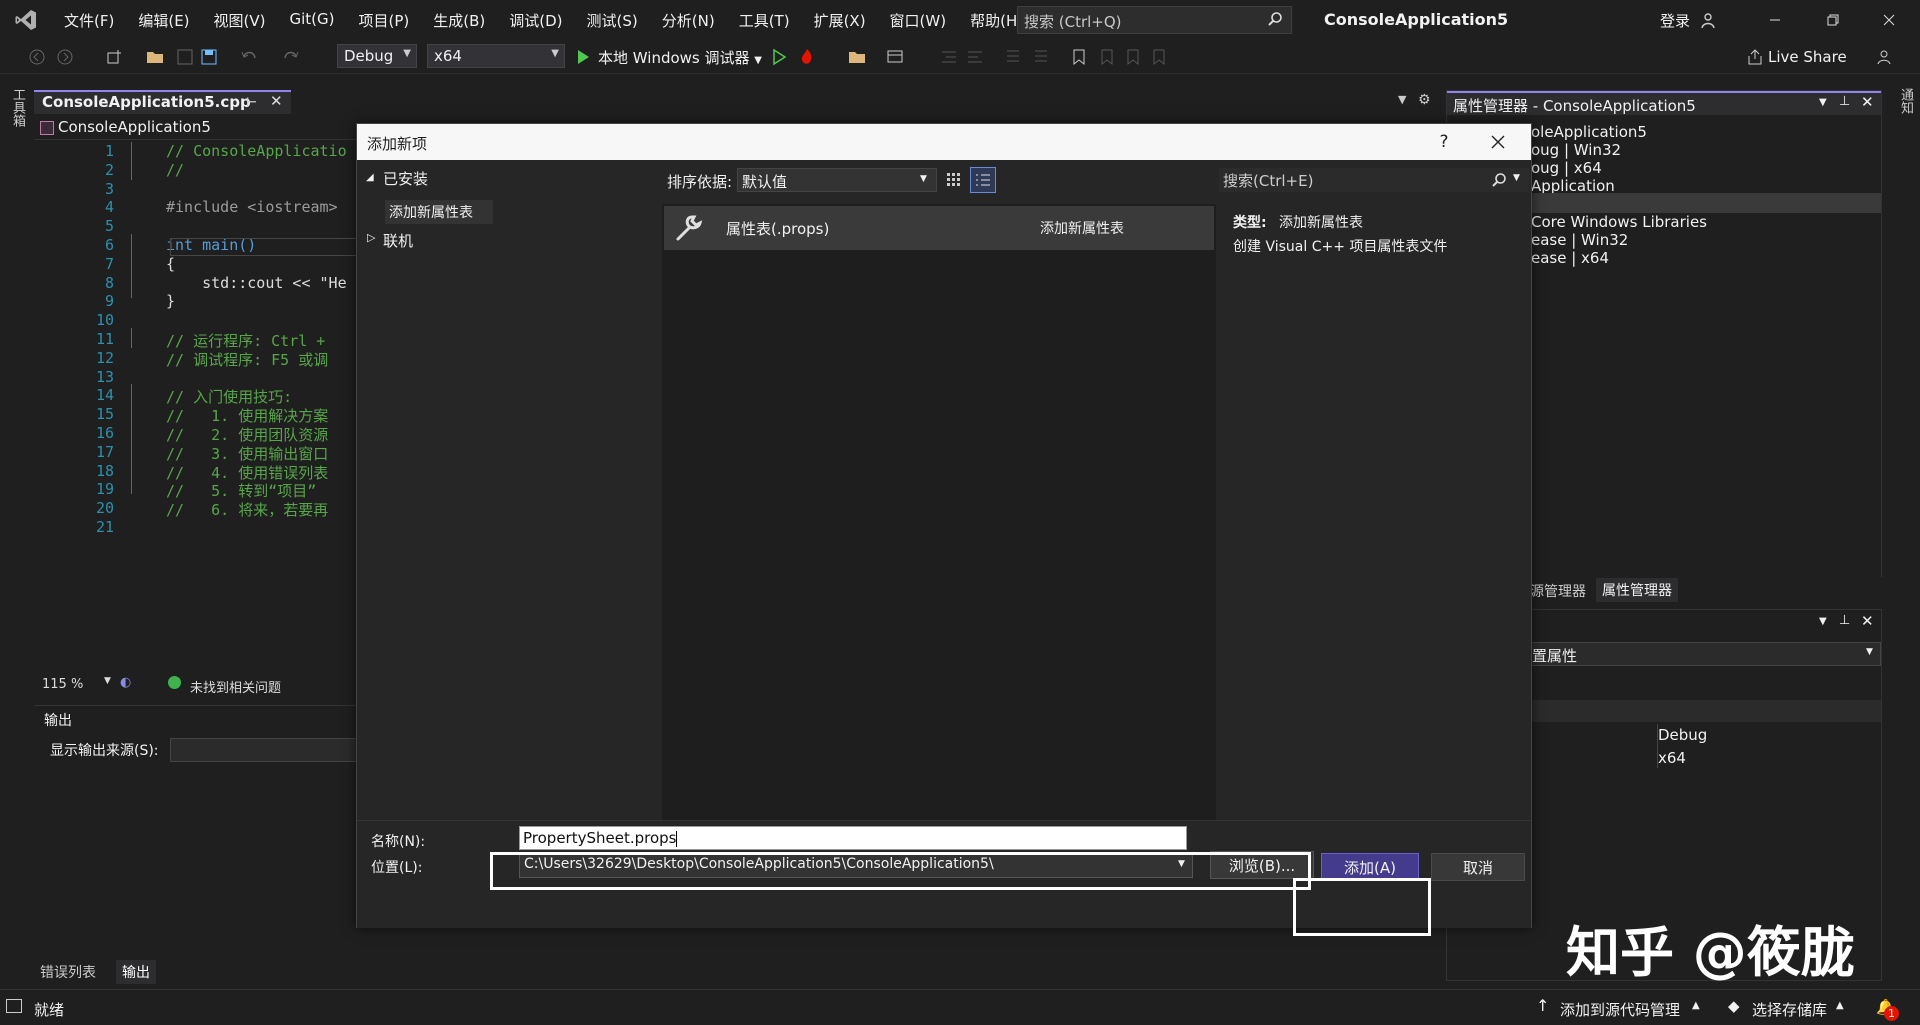 The height and width of the screenshot is (1025, 1920). Describe the element at coordinates (65, 57) in the screenshot. I see `forward-icon` at that location.